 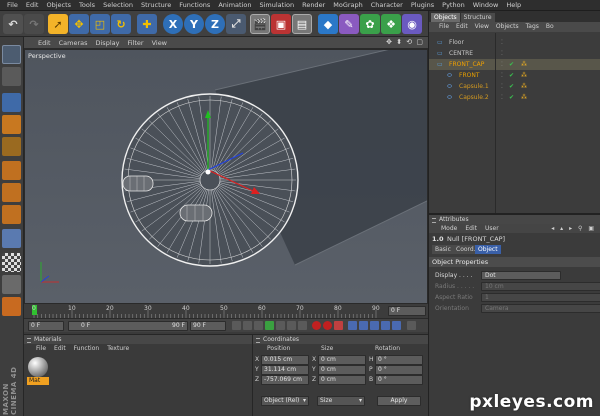 What do you see at coordinates (58, 5) in the screenshot?
I see `menu-objects: Objects` at bounding box center [58, 5].